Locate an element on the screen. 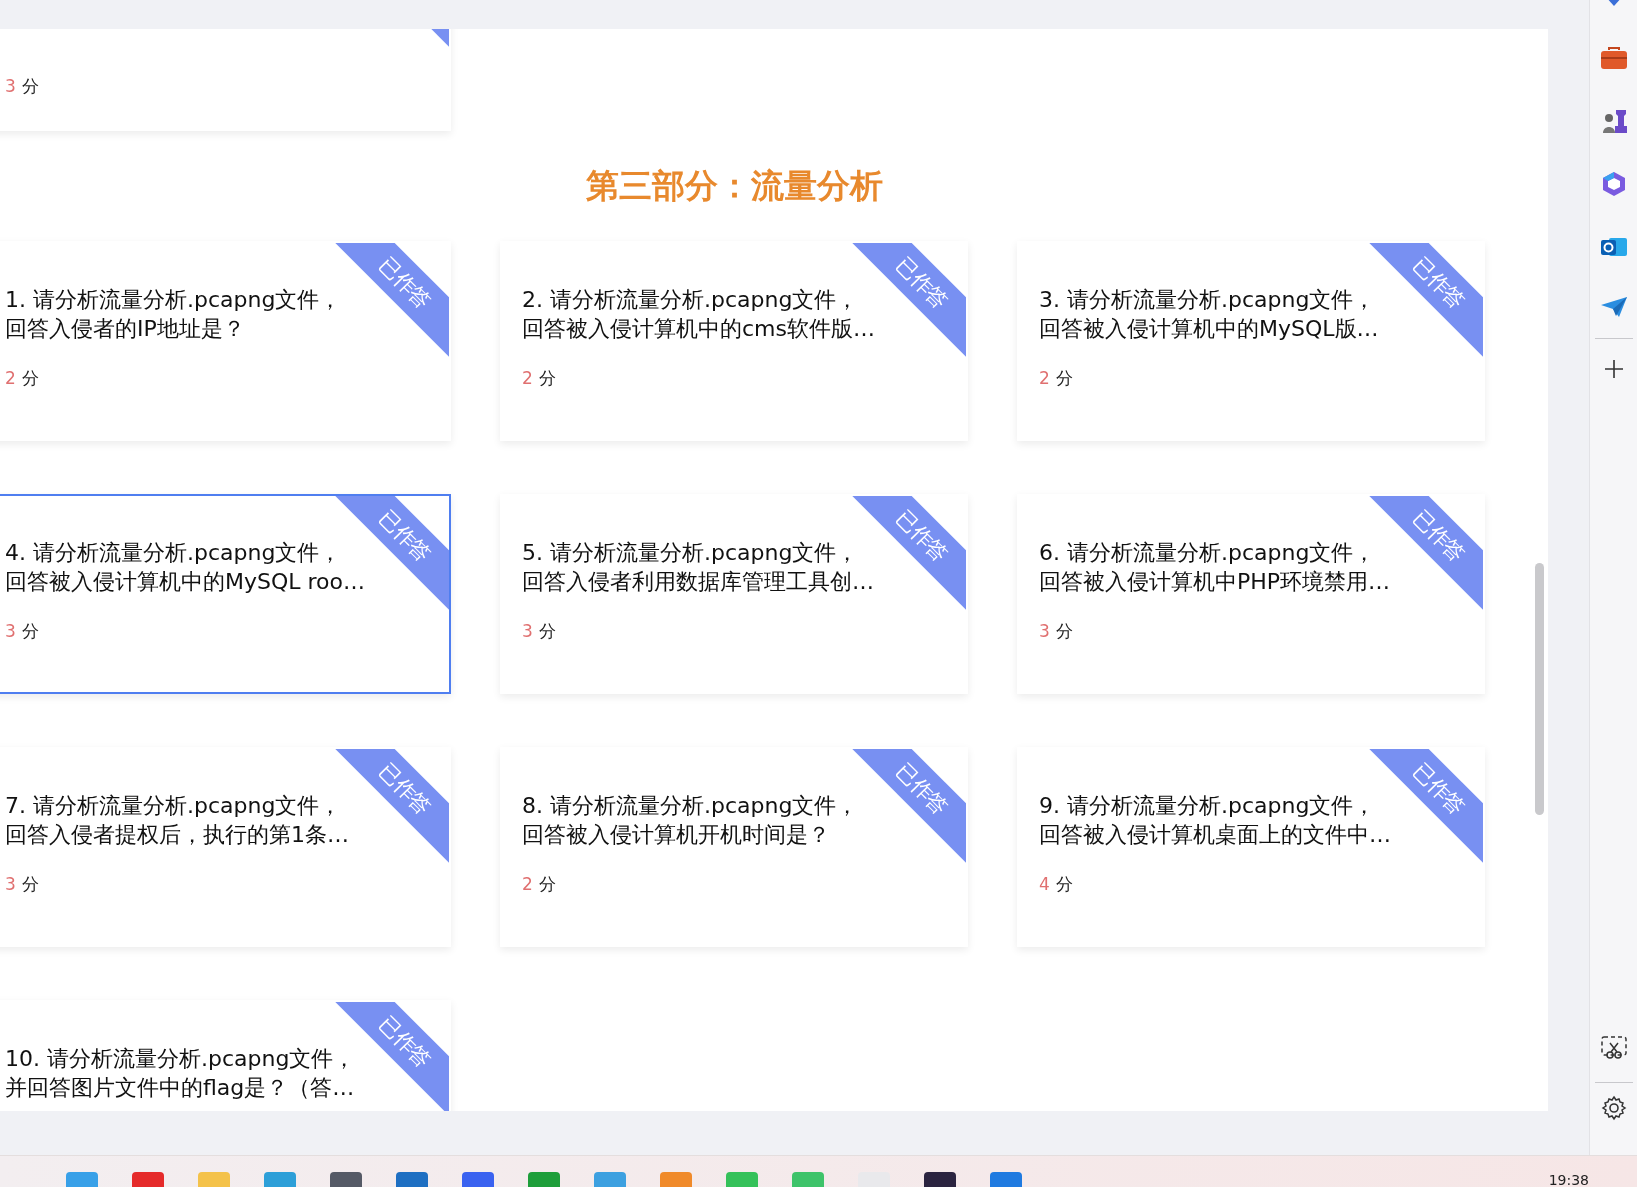 This screenshot has height=1187, width=1637. question-title-line: 8. 请分析流量分析.pcapng文件， is located at coordinates (690, 806).